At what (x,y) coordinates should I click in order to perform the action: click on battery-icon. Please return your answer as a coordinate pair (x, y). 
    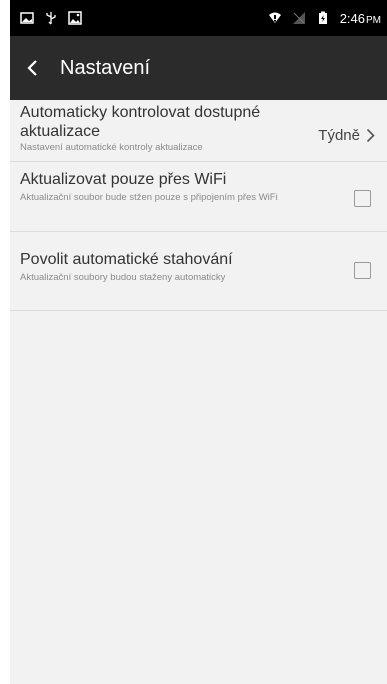
    Looking at the image, I should click on (322, 17).